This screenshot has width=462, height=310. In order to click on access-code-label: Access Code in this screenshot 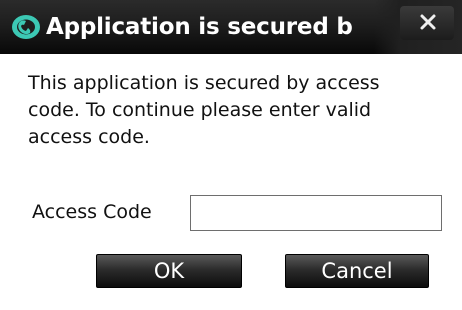, I will do `click(92, 212)`.